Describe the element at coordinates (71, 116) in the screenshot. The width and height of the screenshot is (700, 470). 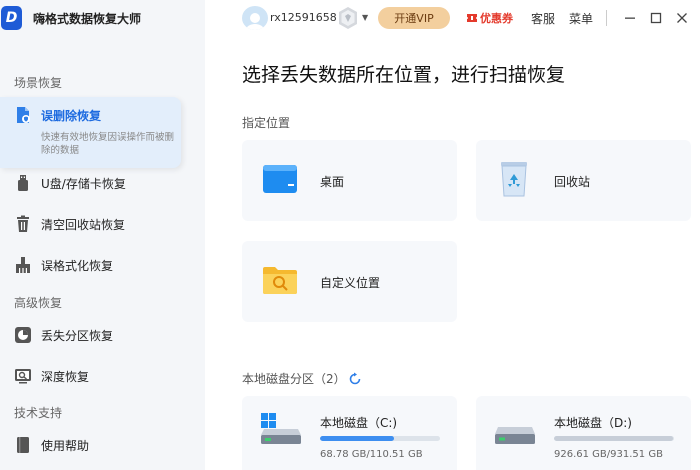
I see `sidebar-item-label: 误删除恢复` at that location.